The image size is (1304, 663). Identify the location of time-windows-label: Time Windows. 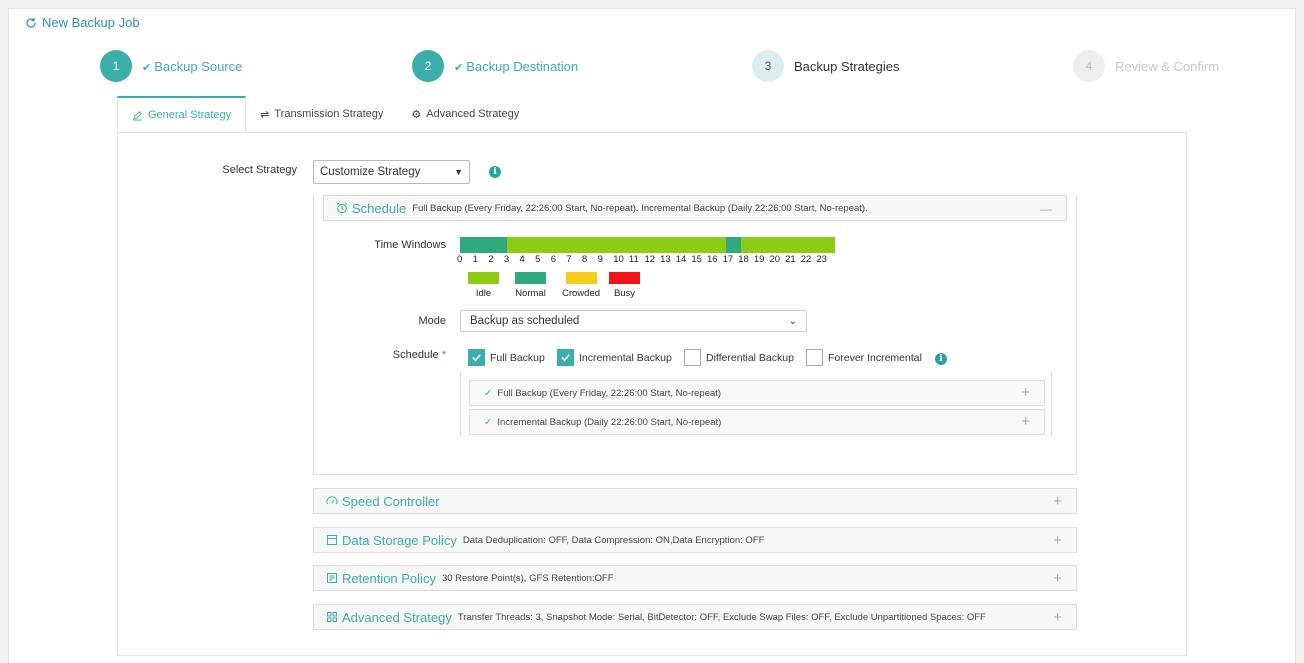
(410, 245).